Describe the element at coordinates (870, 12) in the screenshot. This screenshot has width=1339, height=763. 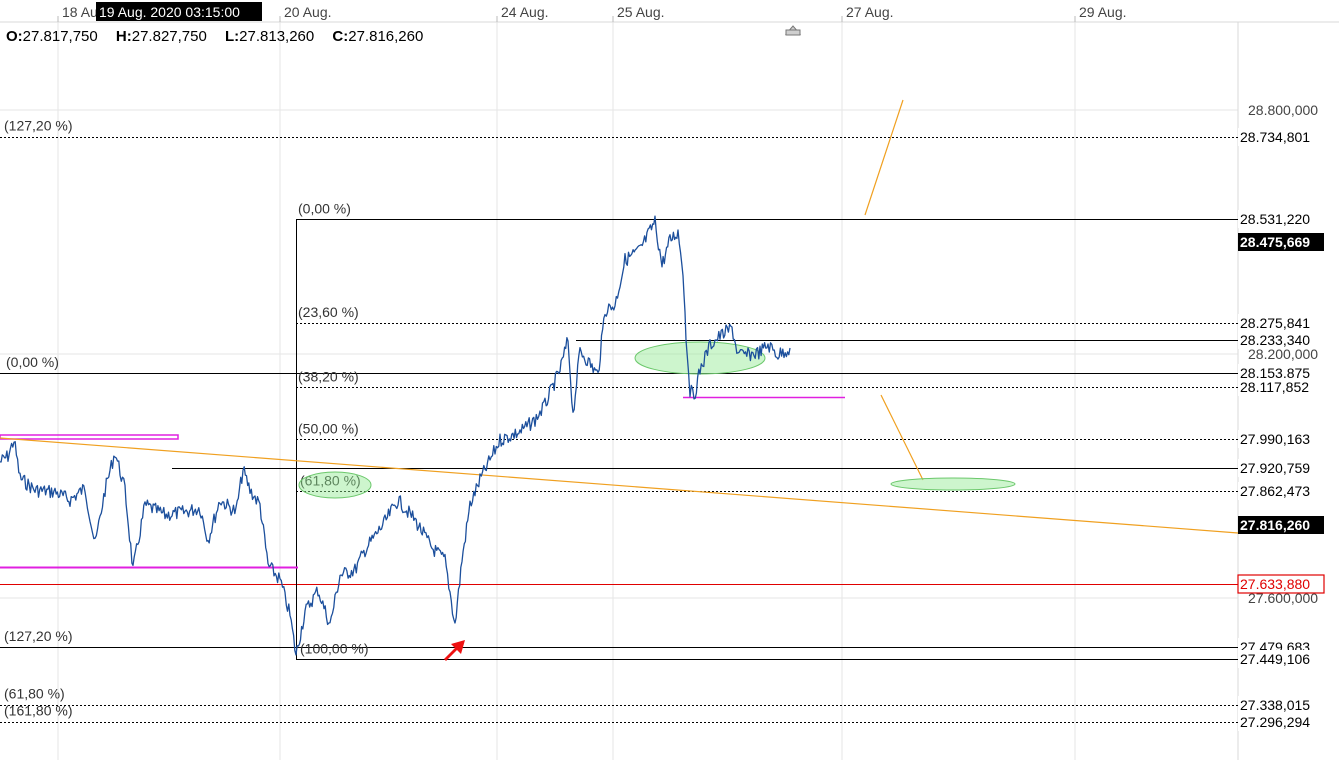
I see `x-tick-label: 27 Aug.` at that location.